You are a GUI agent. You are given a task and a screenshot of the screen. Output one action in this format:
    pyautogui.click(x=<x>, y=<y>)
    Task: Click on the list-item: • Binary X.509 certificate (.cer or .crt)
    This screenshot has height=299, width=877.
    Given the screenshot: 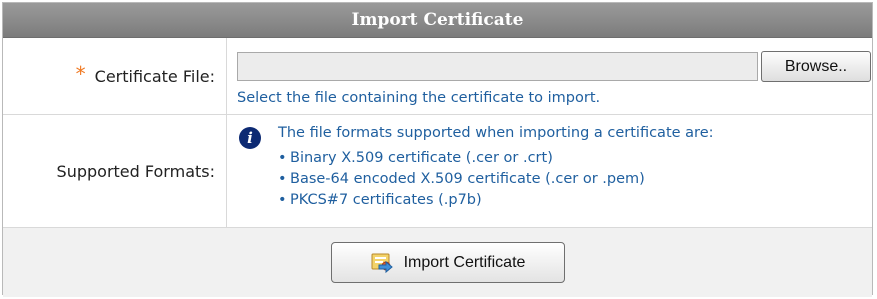 What is the action you would take?
    pyautogui.click(x=461, y=158)
    